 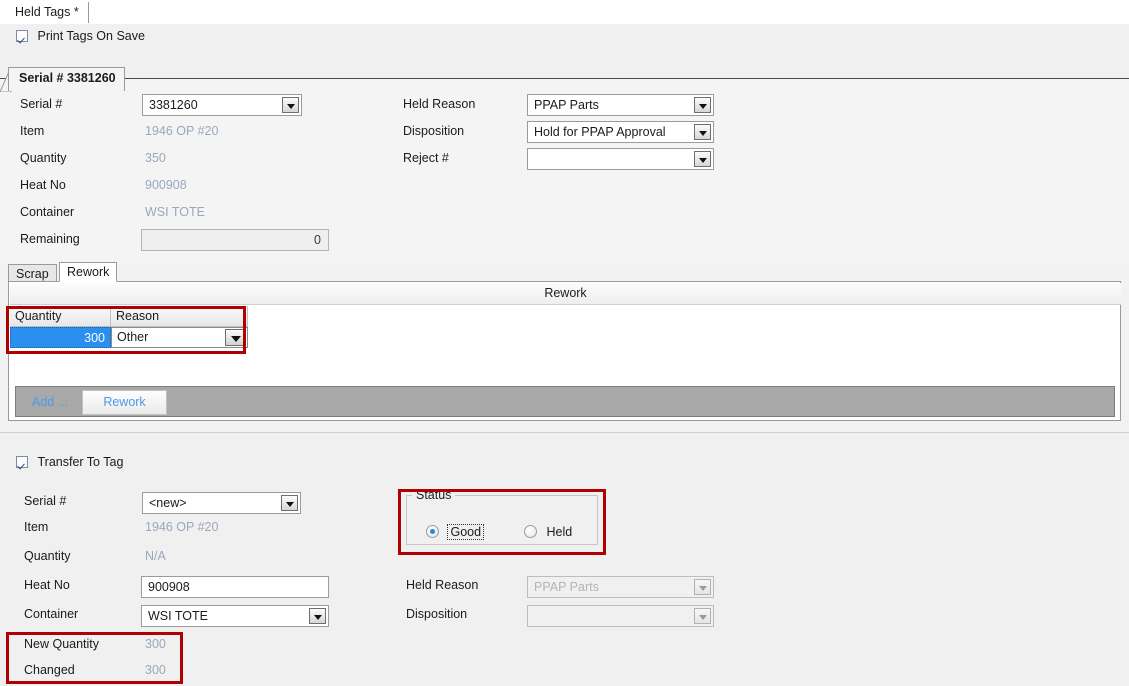 What do you see at coordinates (22, 462) in the screenshot?
I see `transfer-to-tag-checkbox` at bounding box center [22, 462].